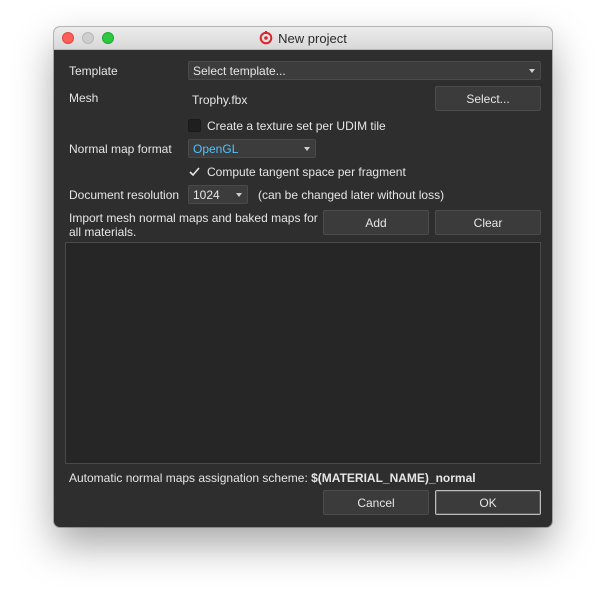 The height and width of the screenshot is (601, 605). I want to click on udim-checkbox, so click(194, 125).